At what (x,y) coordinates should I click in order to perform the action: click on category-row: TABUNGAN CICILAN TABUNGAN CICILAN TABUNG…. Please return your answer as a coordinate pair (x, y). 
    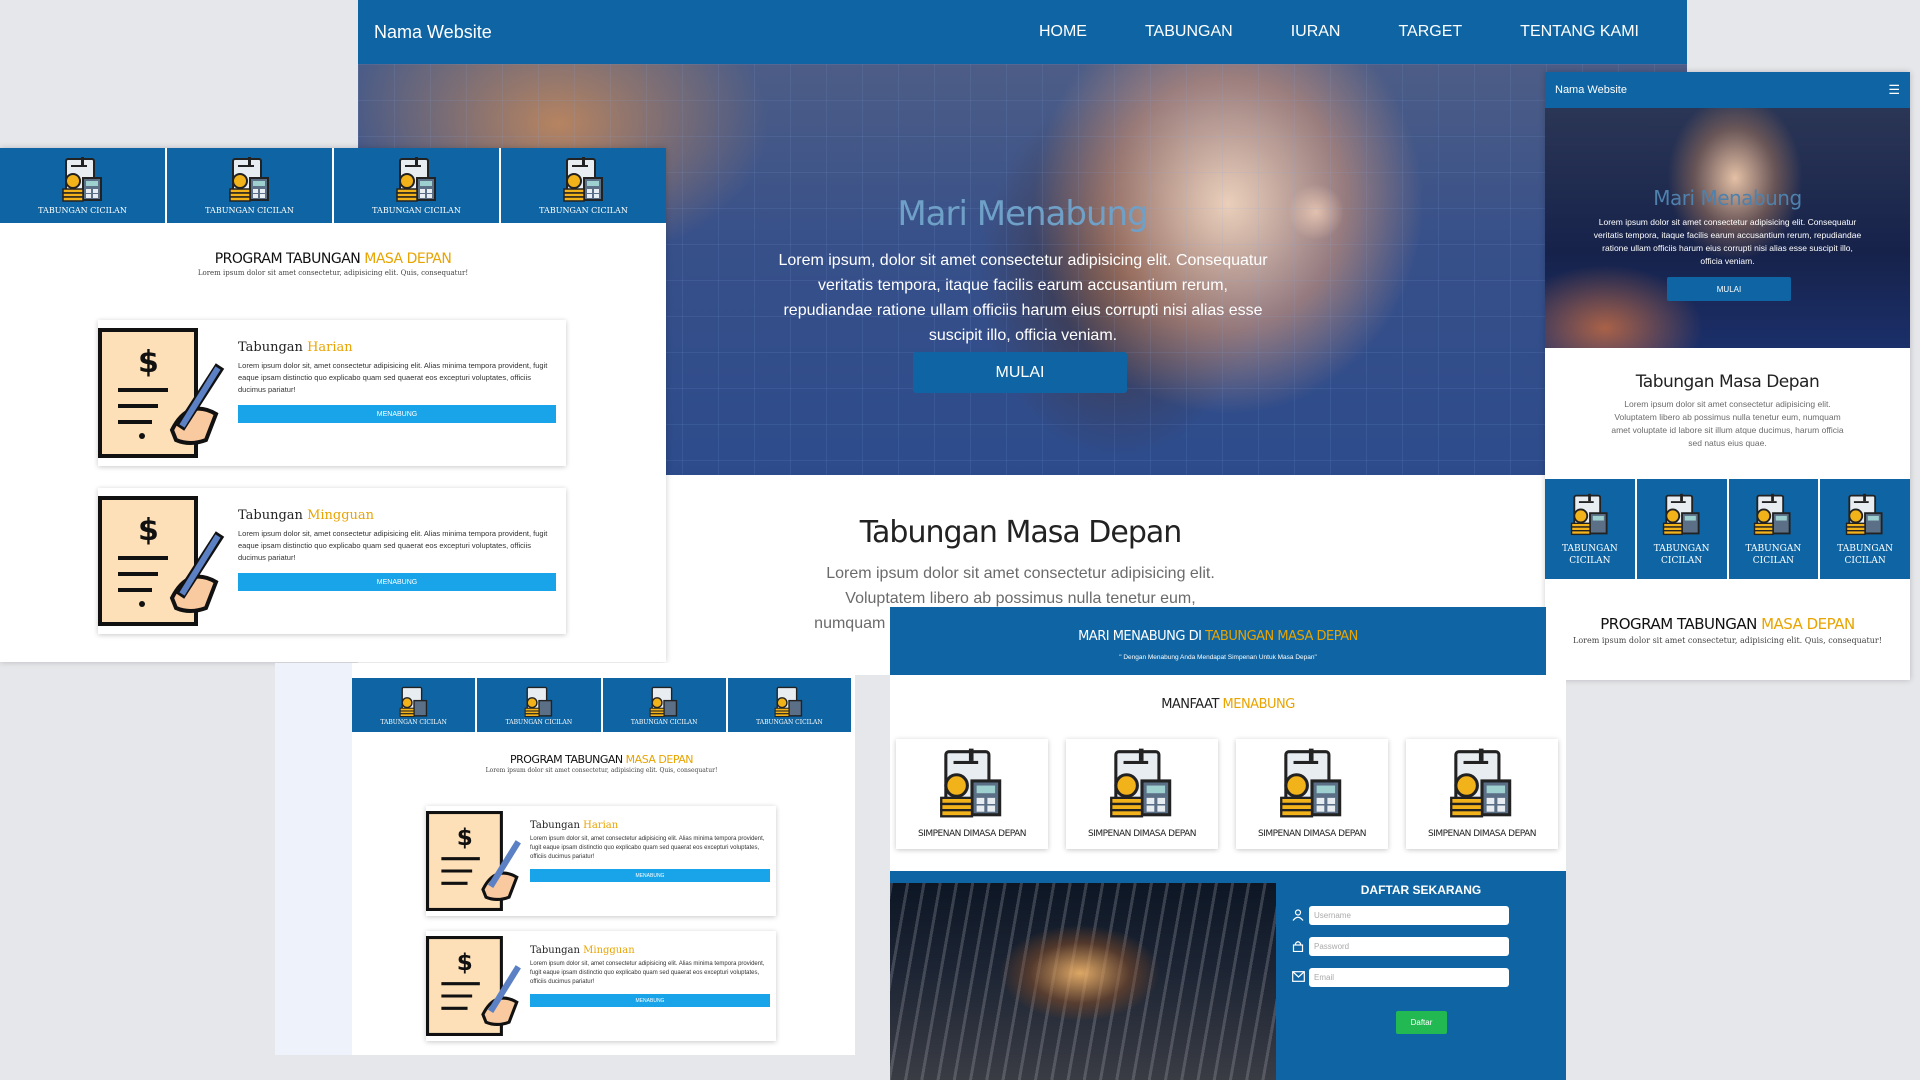
    Looking at the image, I should click on (601, 705).